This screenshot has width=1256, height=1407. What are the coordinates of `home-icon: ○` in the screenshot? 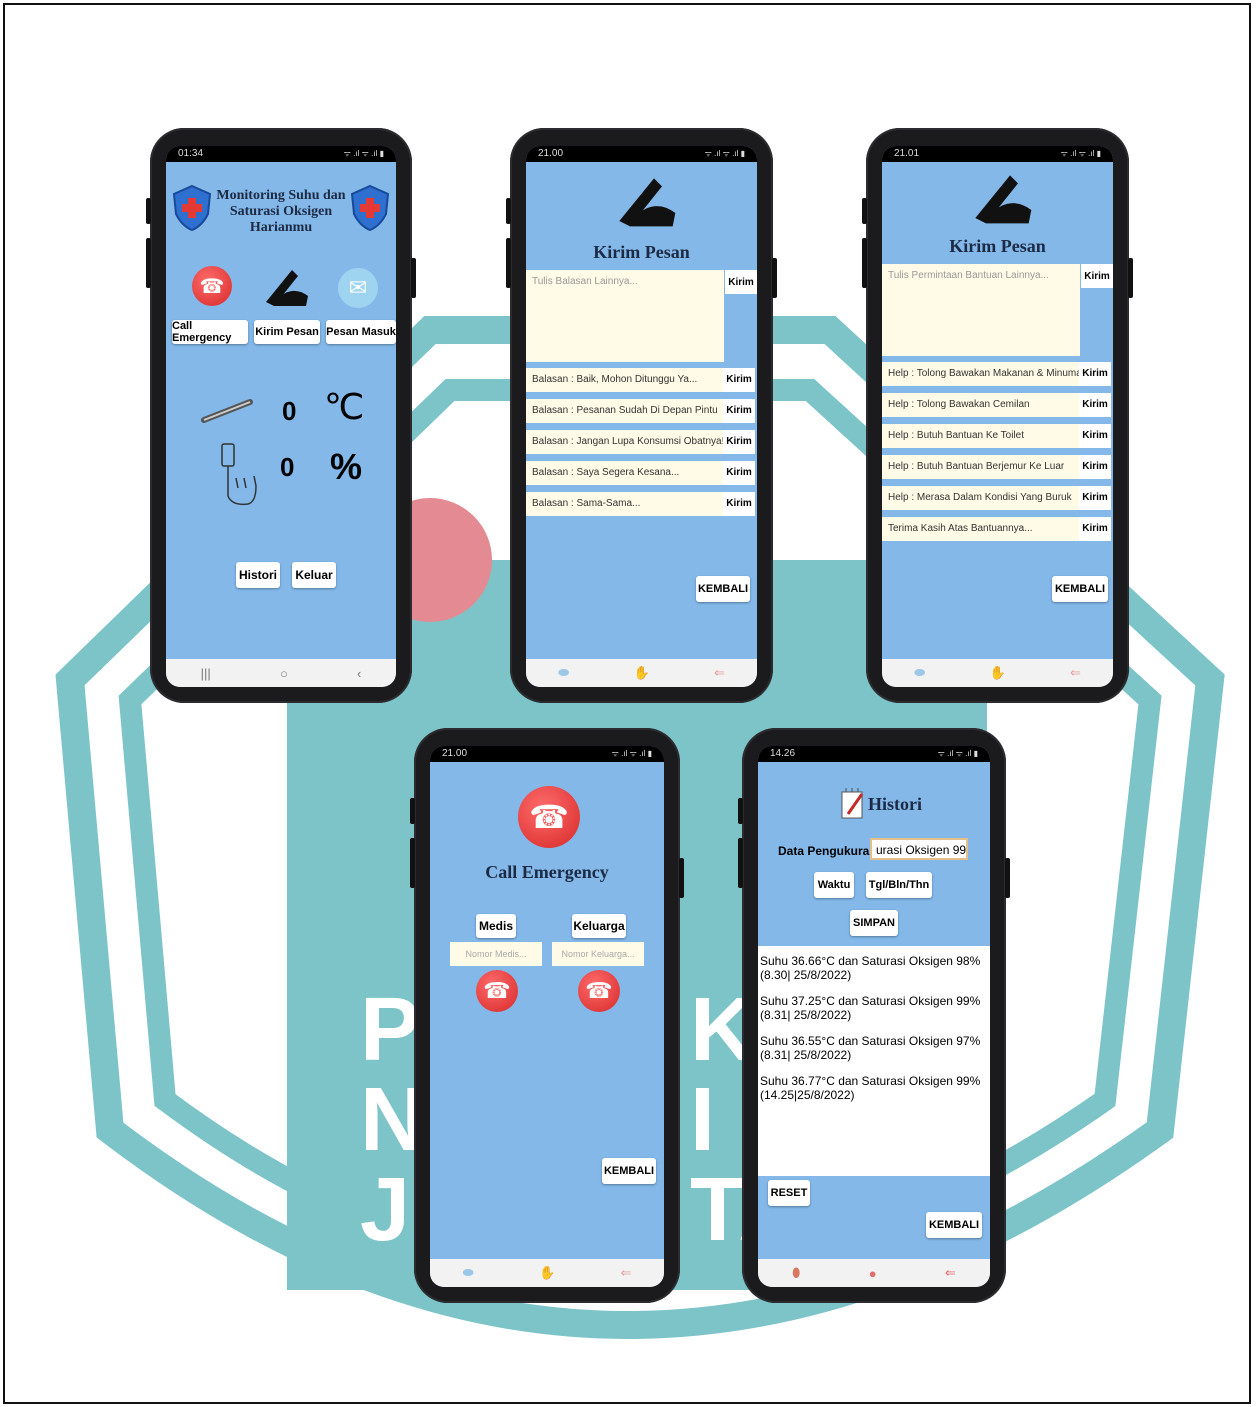 It's located at (284, 673).